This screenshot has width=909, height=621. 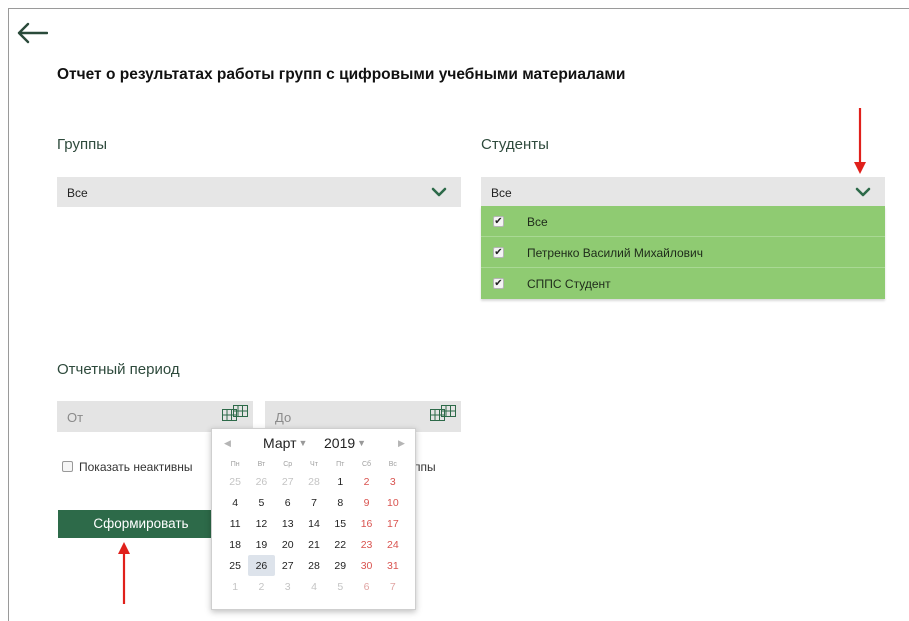 I want to click on students-option-all: ✔ Все, so click(x=683, y=221).